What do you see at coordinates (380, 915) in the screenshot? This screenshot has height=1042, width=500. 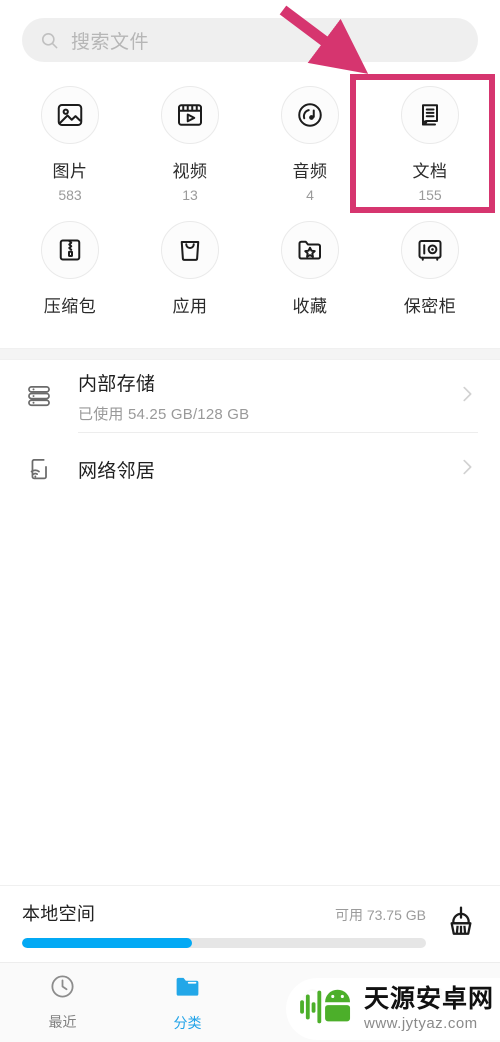 I see `local-space-available: 可用 73.75 GB` at bounding box center [380, 915].